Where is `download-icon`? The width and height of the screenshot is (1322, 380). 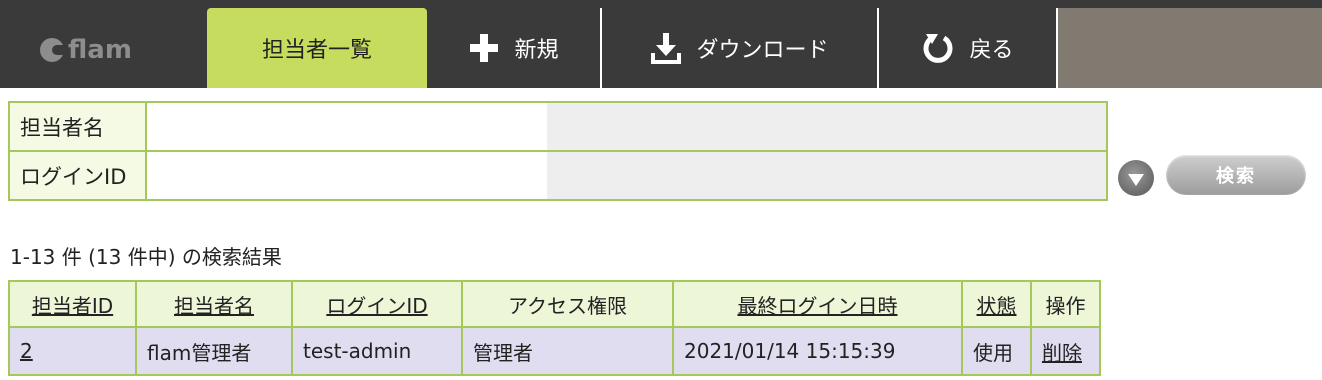 download-icon is located at coordinates (666, 48).